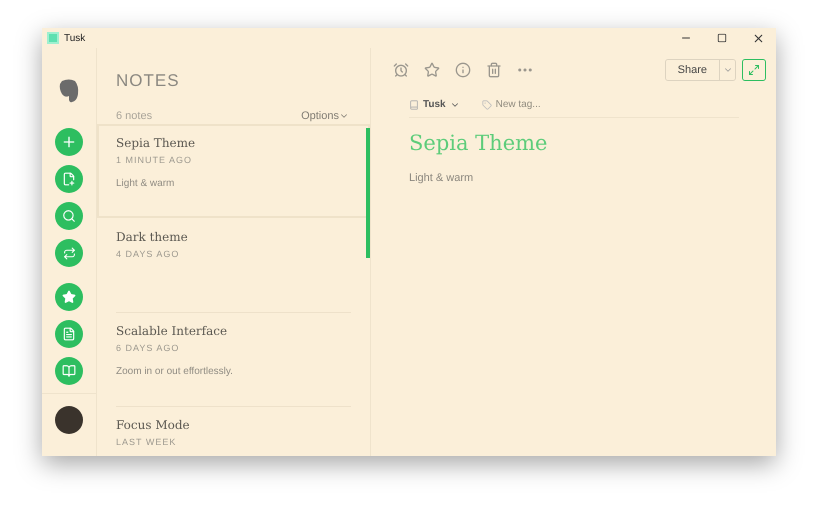  I want to click on expand-icon, so click(754, 70).